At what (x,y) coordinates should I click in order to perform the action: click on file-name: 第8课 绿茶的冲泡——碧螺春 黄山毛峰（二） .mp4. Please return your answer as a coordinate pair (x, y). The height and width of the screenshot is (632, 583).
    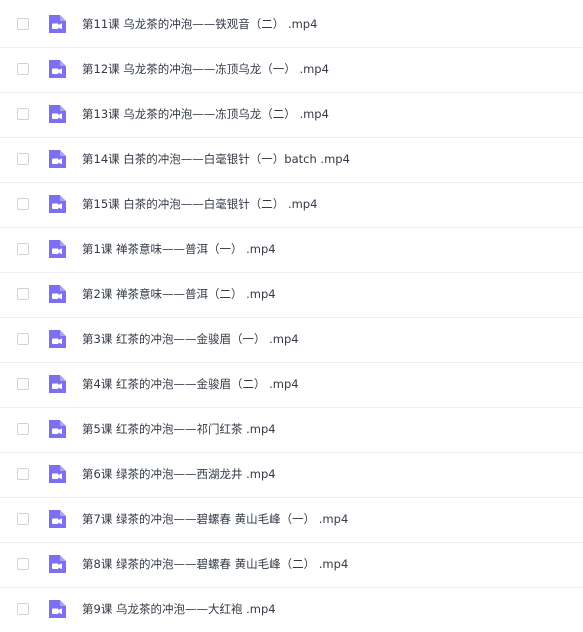
    Looking at the image, I should click on (215, 564).